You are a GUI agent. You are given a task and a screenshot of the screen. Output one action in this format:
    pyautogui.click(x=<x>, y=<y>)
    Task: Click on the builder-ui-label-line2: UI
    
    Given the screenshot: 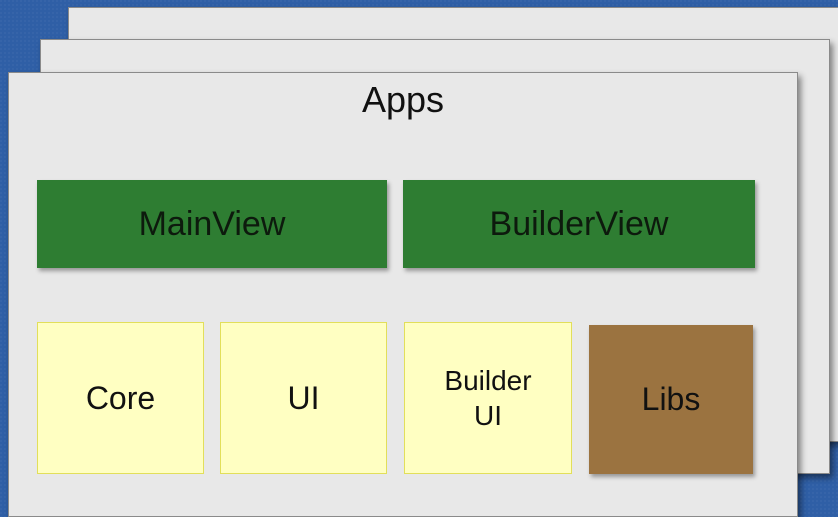 What is the action you would take?
    pyautogui.click(x=487, y=415)
    